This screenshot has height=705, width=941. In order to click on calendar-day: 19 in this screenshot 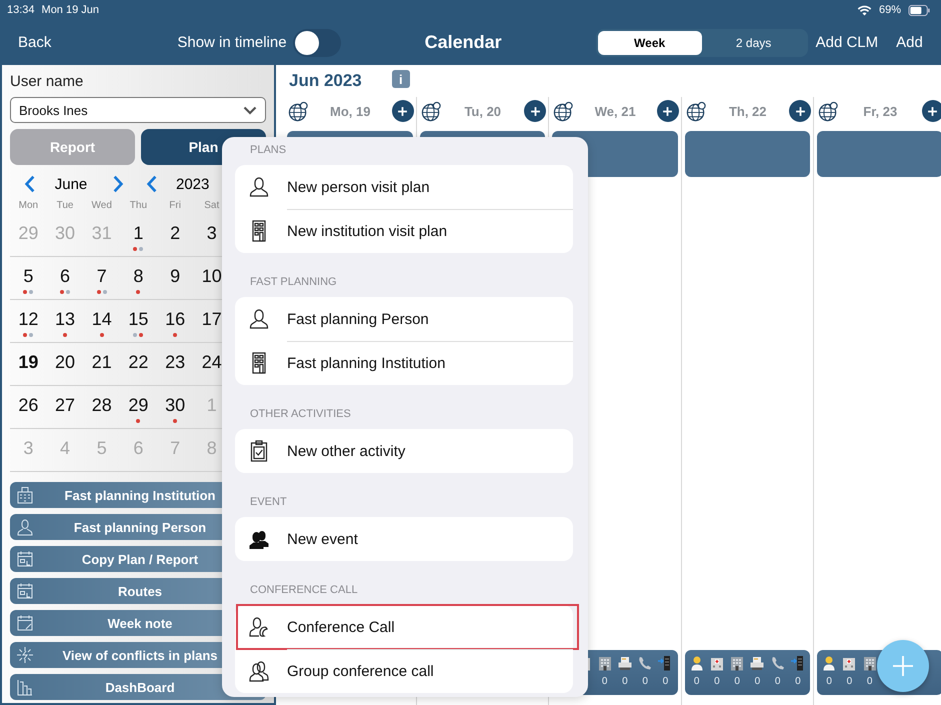, I will do `click(28, 364)`.